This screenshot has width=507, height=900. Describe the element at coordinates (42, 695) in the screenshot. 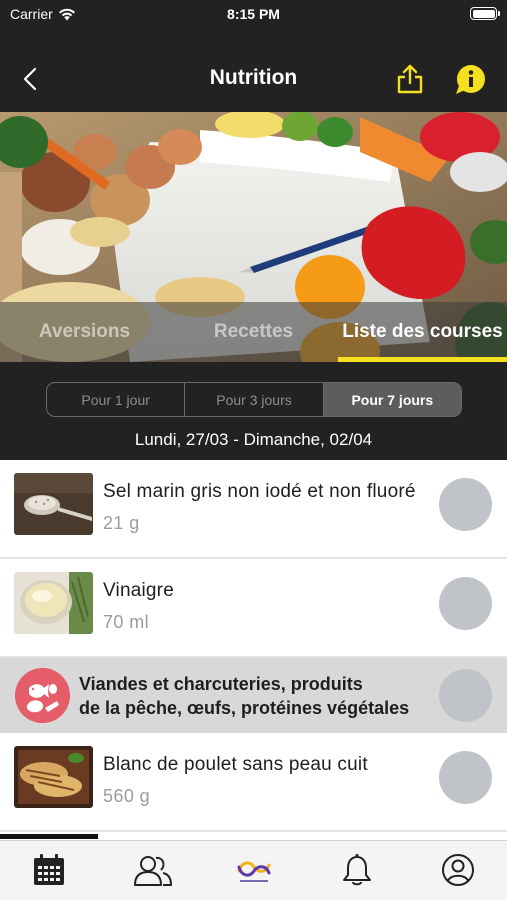

I see `meat-fish-egg-icon` at that location.